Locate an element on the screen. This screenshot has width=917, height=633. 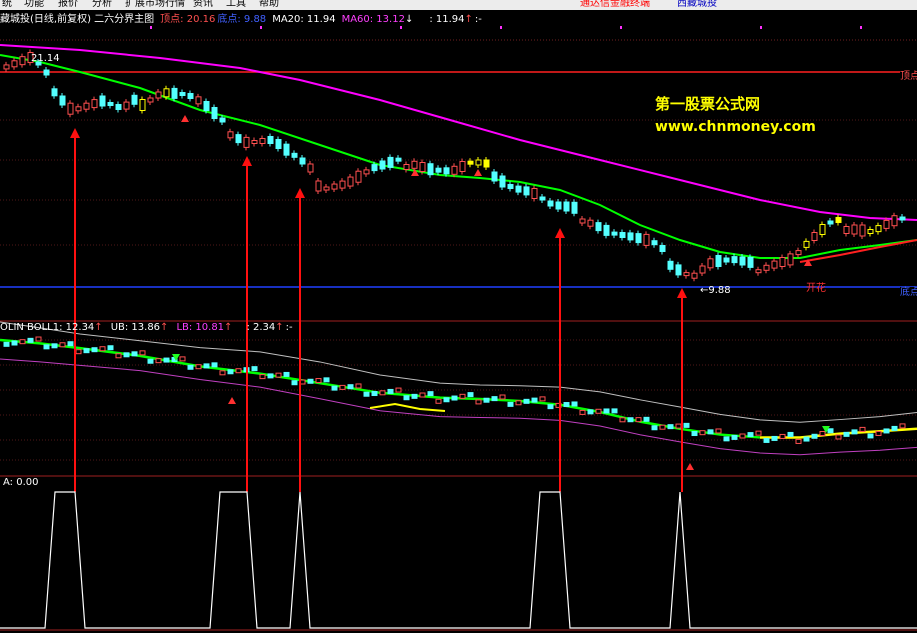
ma-red-segment is located at coordinates (858, 251).